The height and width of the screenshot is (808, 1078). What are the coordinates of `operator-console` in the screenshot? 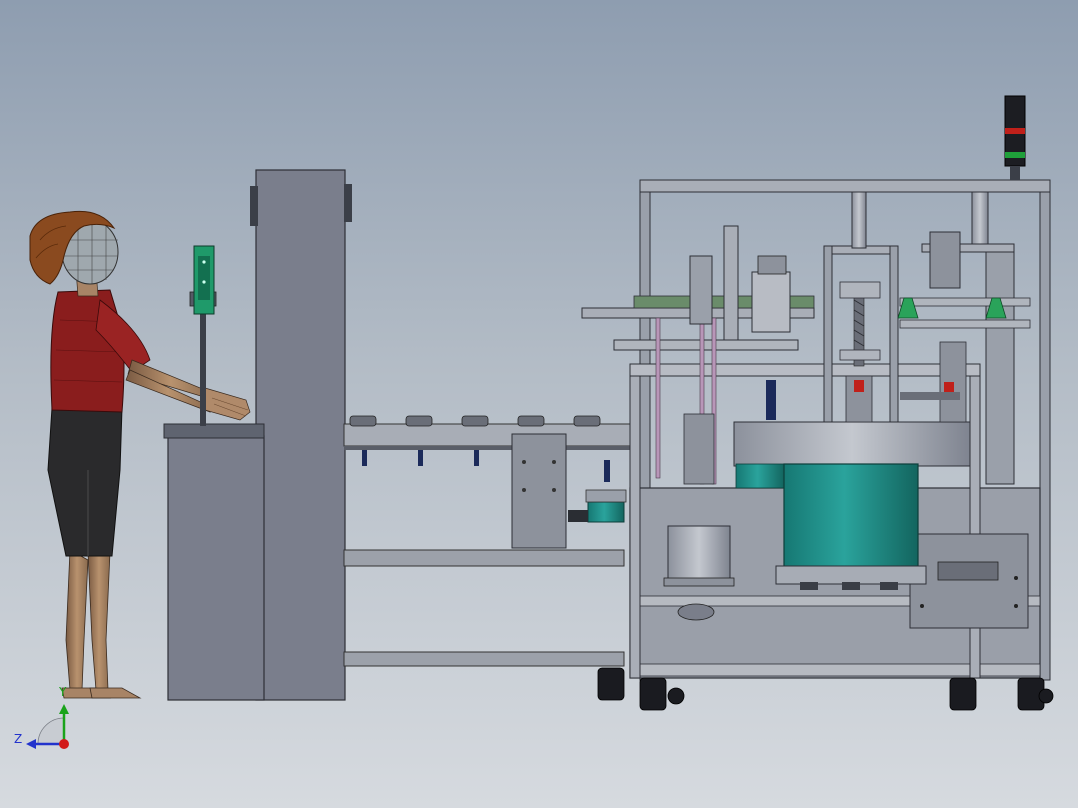 It's located at (257, 435).